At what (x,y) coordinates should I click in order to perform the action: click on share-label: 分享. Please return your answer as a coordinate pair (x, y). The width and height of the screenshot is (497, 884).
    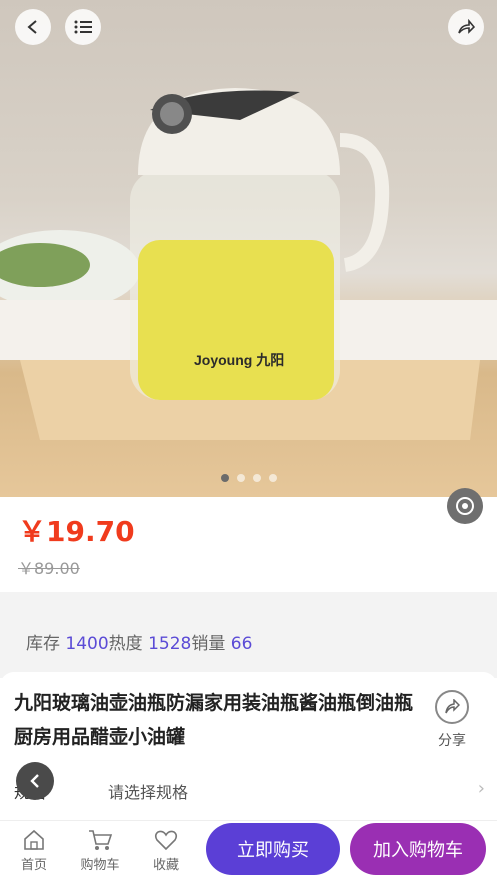
    Looking at the image, I should click on (452, 741).